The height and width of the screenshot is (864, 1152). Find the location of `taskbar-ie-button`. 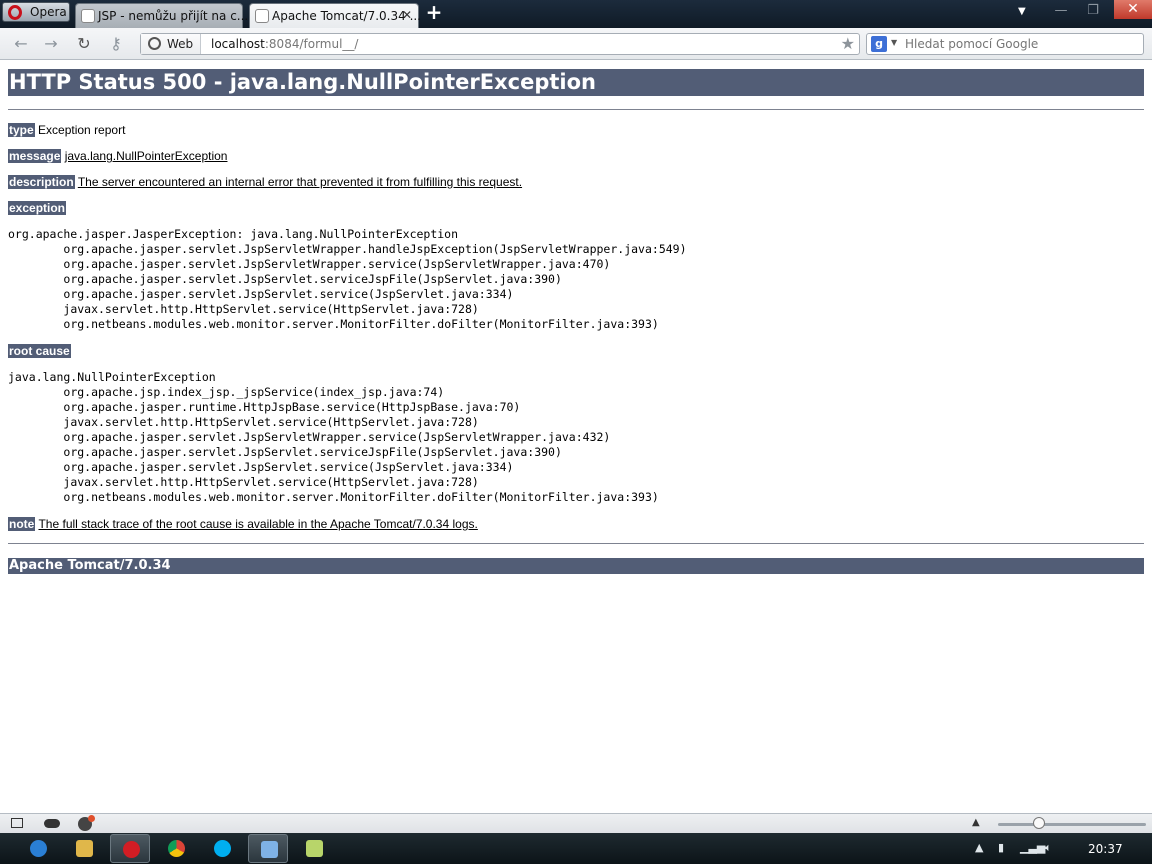

taskbar-ie-button is located at coordinates (38, 848).